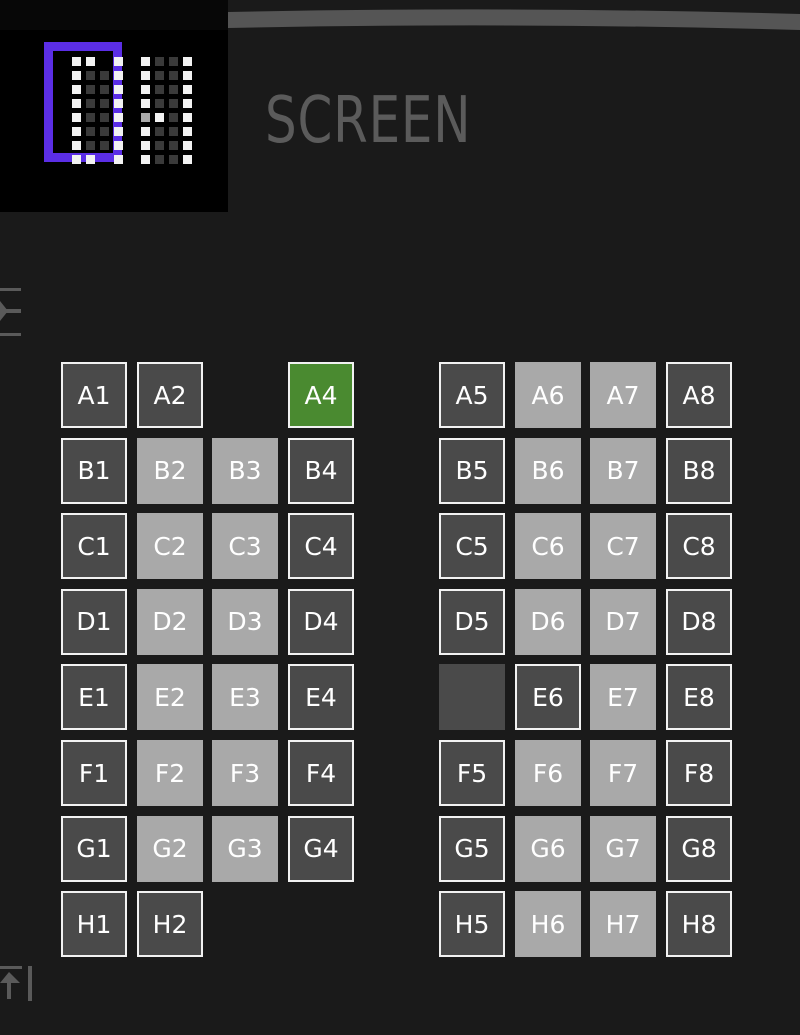 This screenshot has height=1035, width=800. Describe the element at coordinates (321, 848) in the screenshot. I see `seat-g4: G4` at that location.